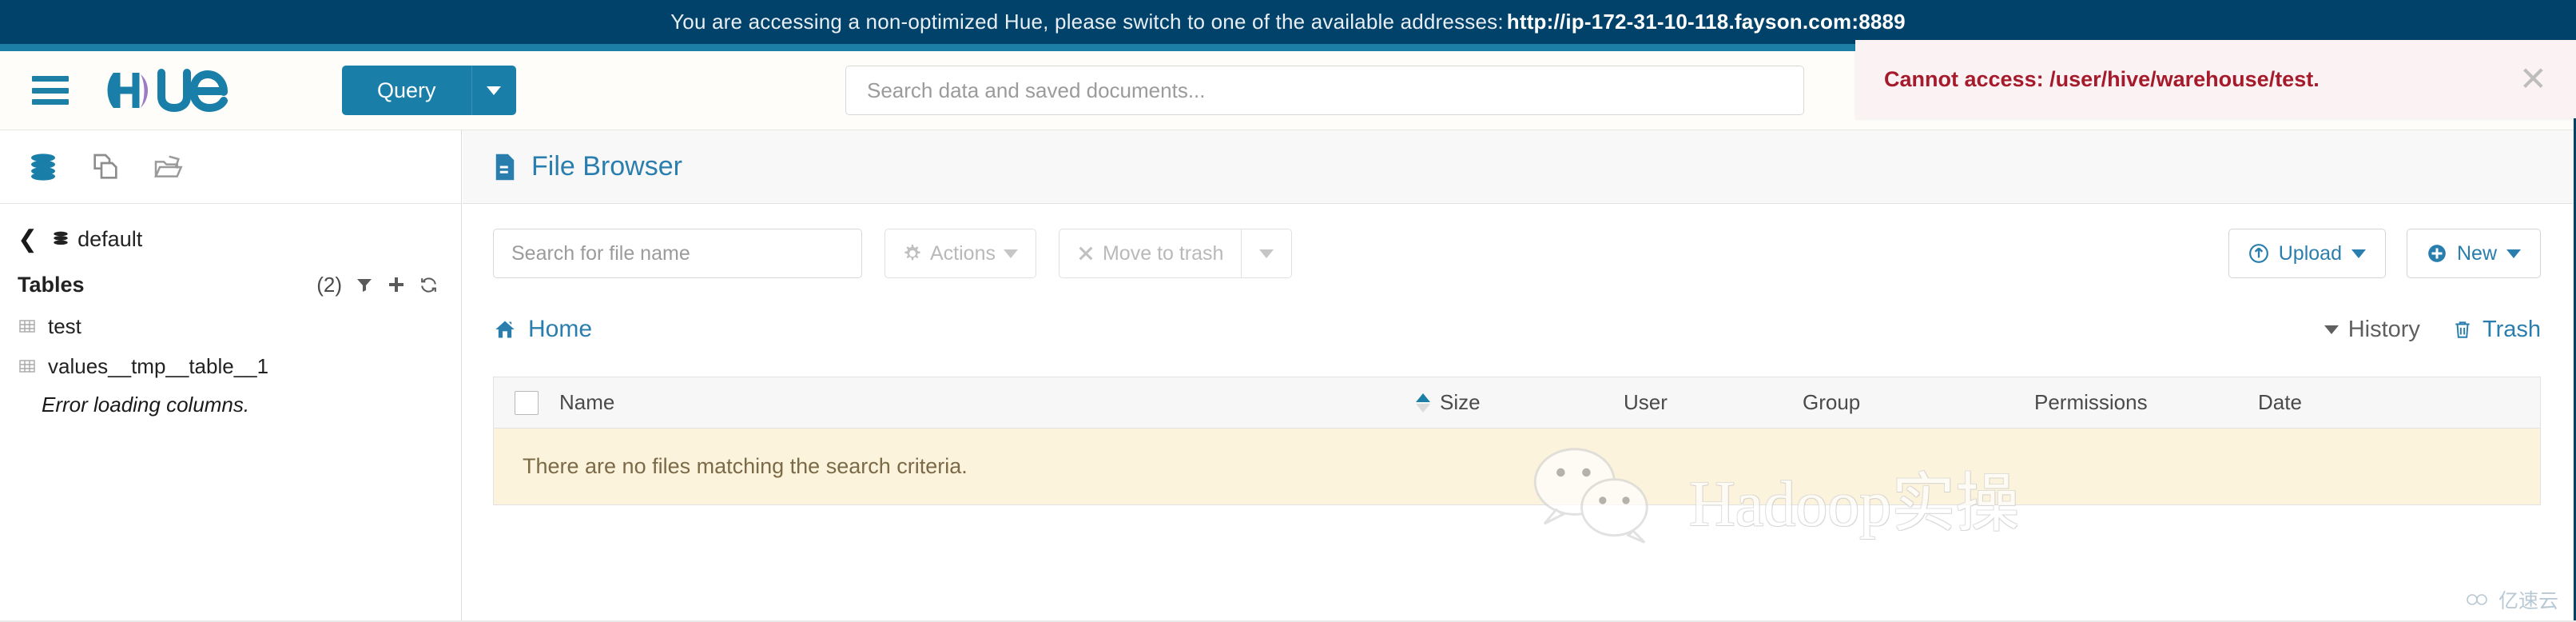 This screenshot has height=622, width=2576. Describe the element at coordinates (329, 284) in the screenshot. I see `sidebar-tables-count: (2)` at that location.